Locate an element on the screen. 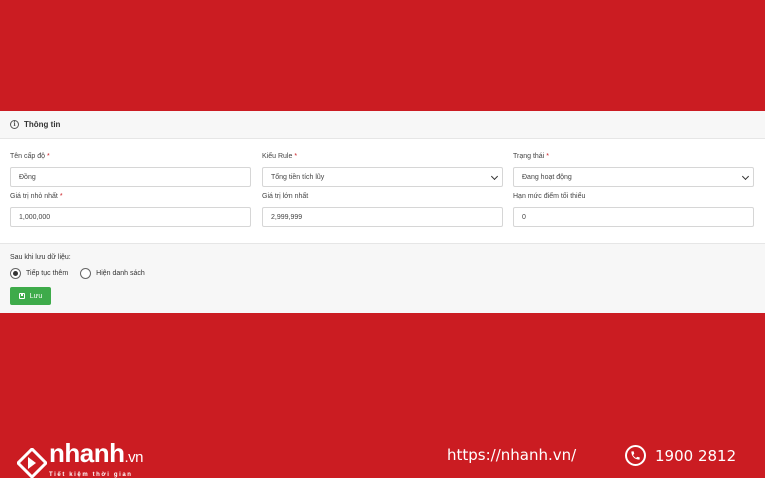  min-points-field: Hạn mức điểm tối thiểu 0 is located at coordinates (633, 209).